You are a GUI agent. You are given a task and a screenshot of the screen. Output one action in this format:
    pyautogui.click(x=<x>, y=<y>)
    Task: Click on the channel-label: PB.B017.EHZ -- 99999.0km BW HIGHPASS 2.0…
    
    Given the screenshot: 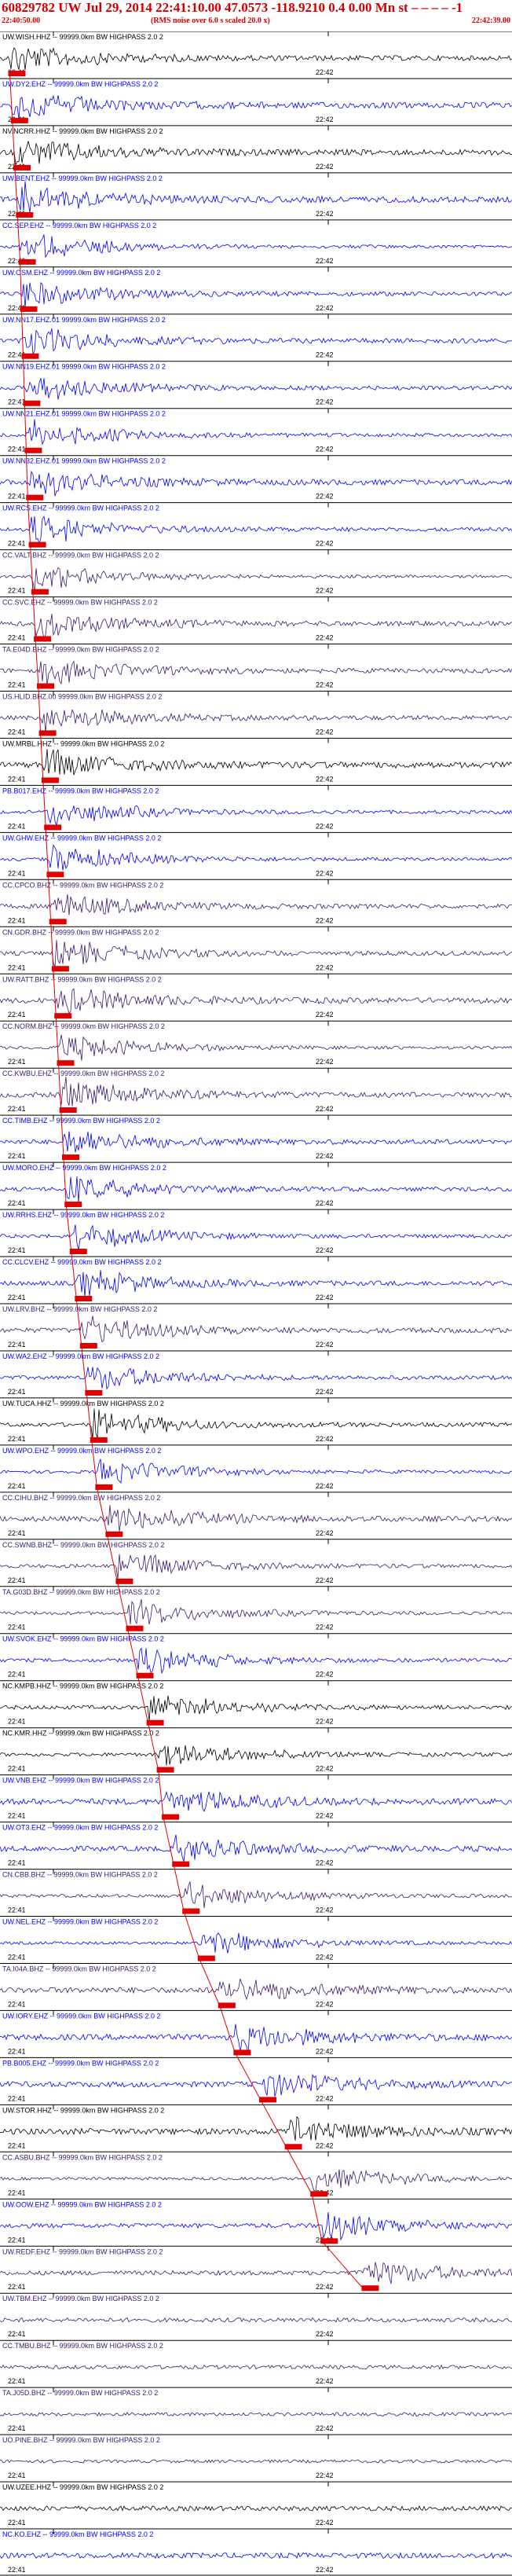 What is the action you would take?
    pyautogui.click(x=80, y=790)
    